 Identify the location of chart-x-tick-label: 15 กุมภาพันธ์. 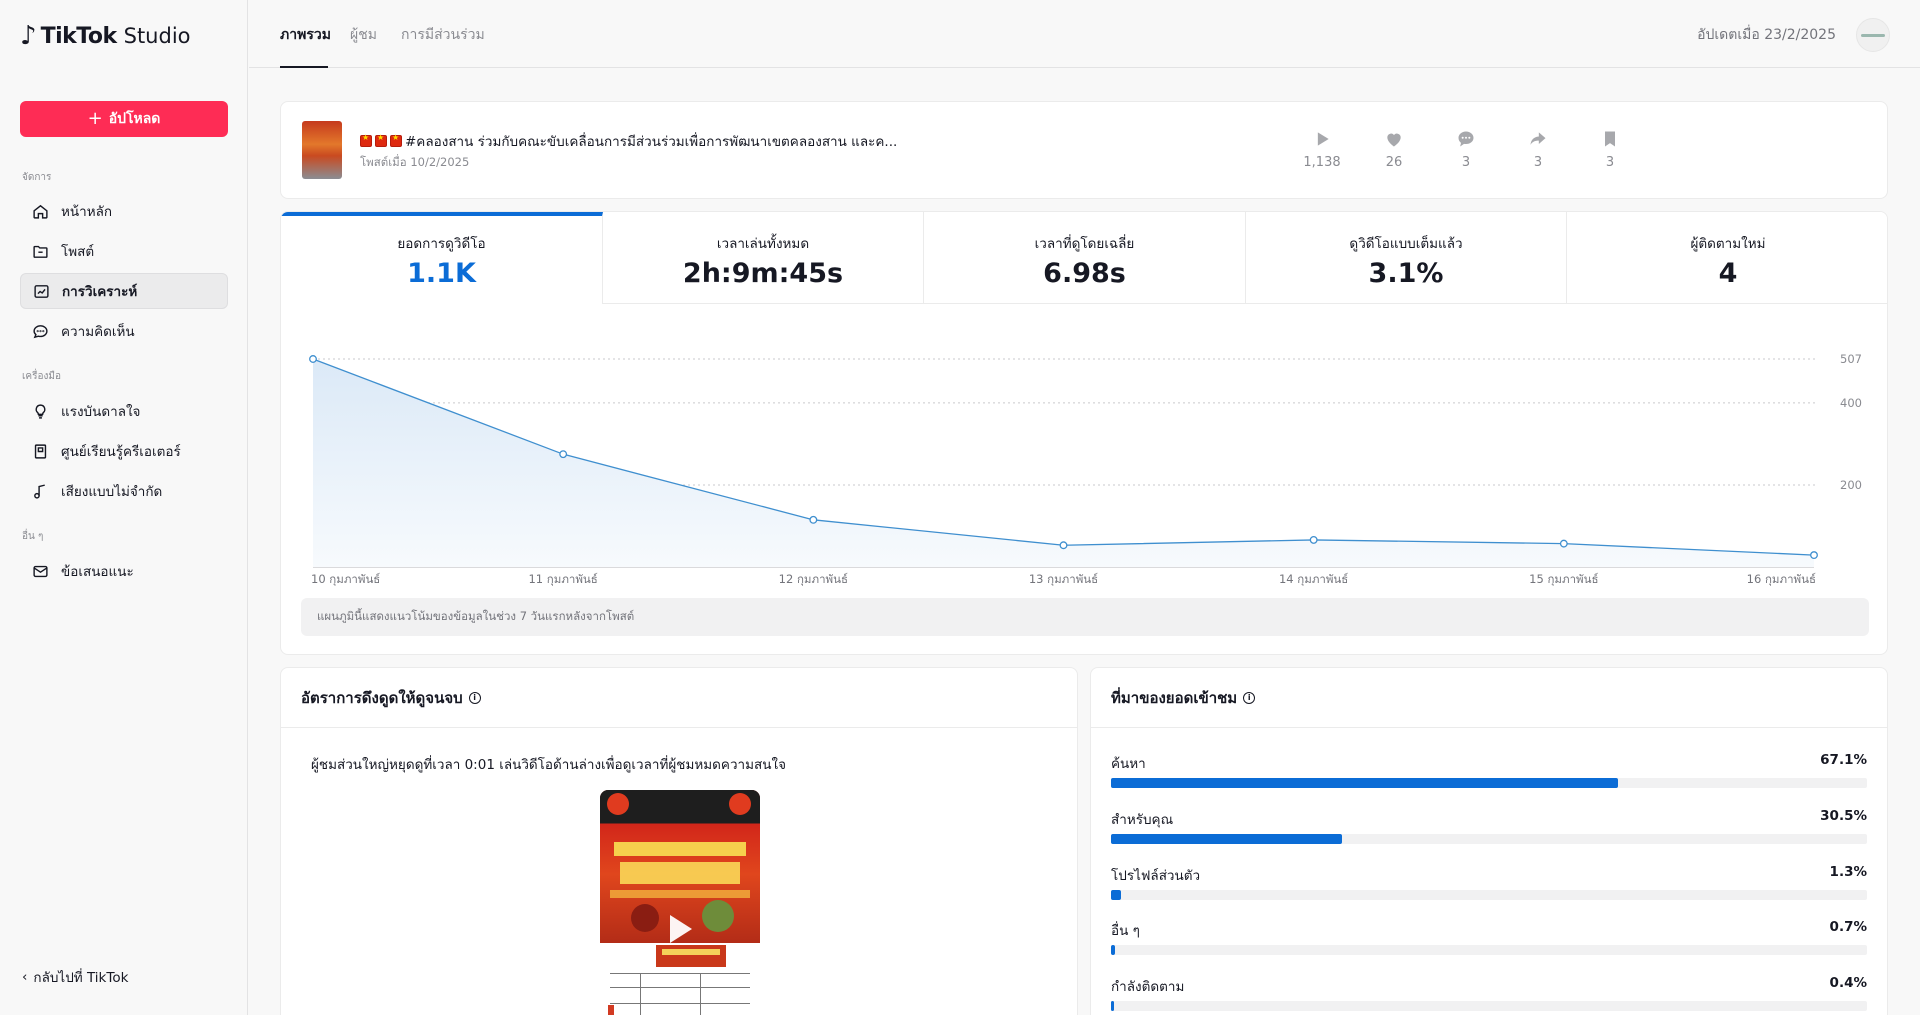
(1563, 579).